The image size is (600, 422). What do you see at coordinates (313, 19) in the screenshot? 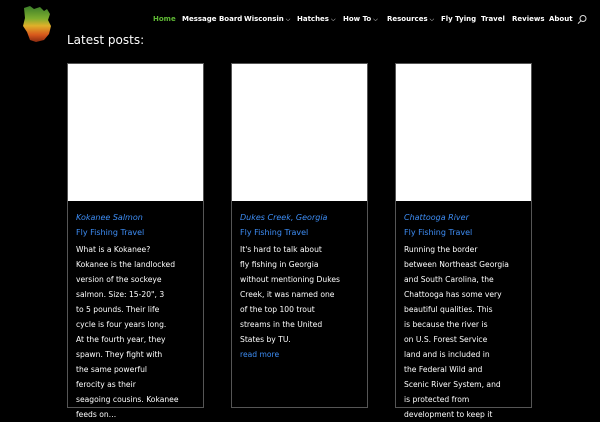
I see `nav-item-label: Hatches` at bounding box center [313, 19].